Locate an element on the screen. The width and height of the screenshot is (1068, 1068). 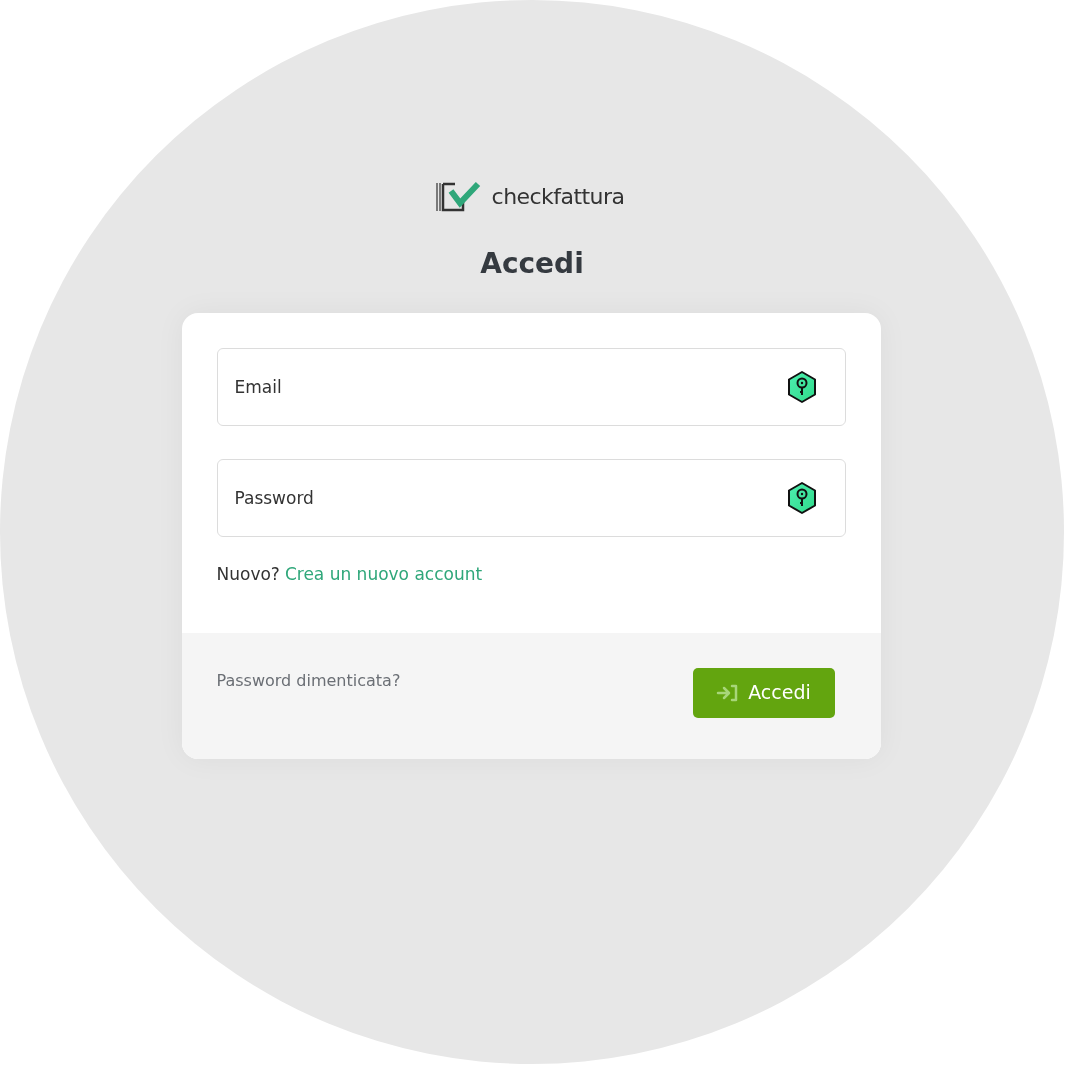
signup-link: Crea un nuovo account is located at coordinates (383, 575).